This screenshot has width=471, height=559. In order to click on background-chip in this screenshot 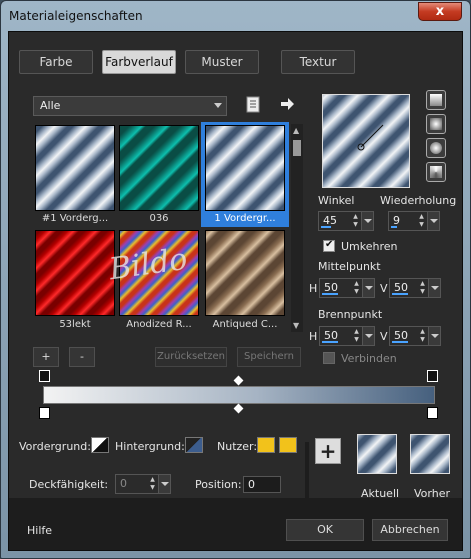, I will do `click(194, 445)`.